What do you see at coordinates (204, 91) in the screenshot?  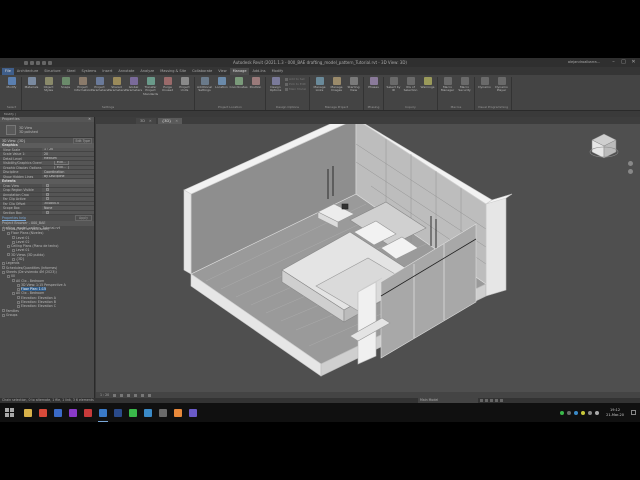 I see `additional-settings-button: Additional Settings` at bounding box center [204, 91].